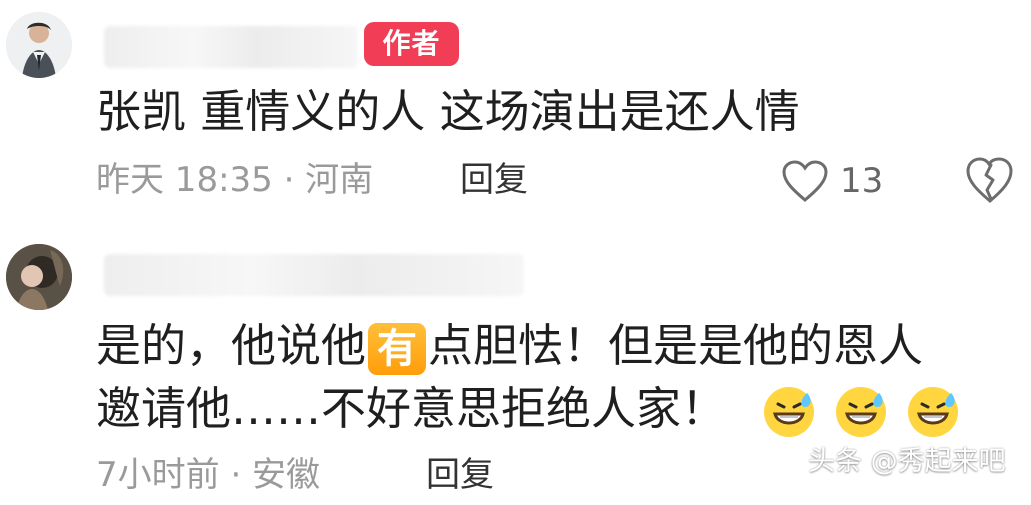 Image resolution: width=1031 pixels, height=505 pixels. Describe the element at coordinates (676, 345) in the screenshot. I see `comment-text-suffix: 点胆怯！但是是他的恩人` at that location.